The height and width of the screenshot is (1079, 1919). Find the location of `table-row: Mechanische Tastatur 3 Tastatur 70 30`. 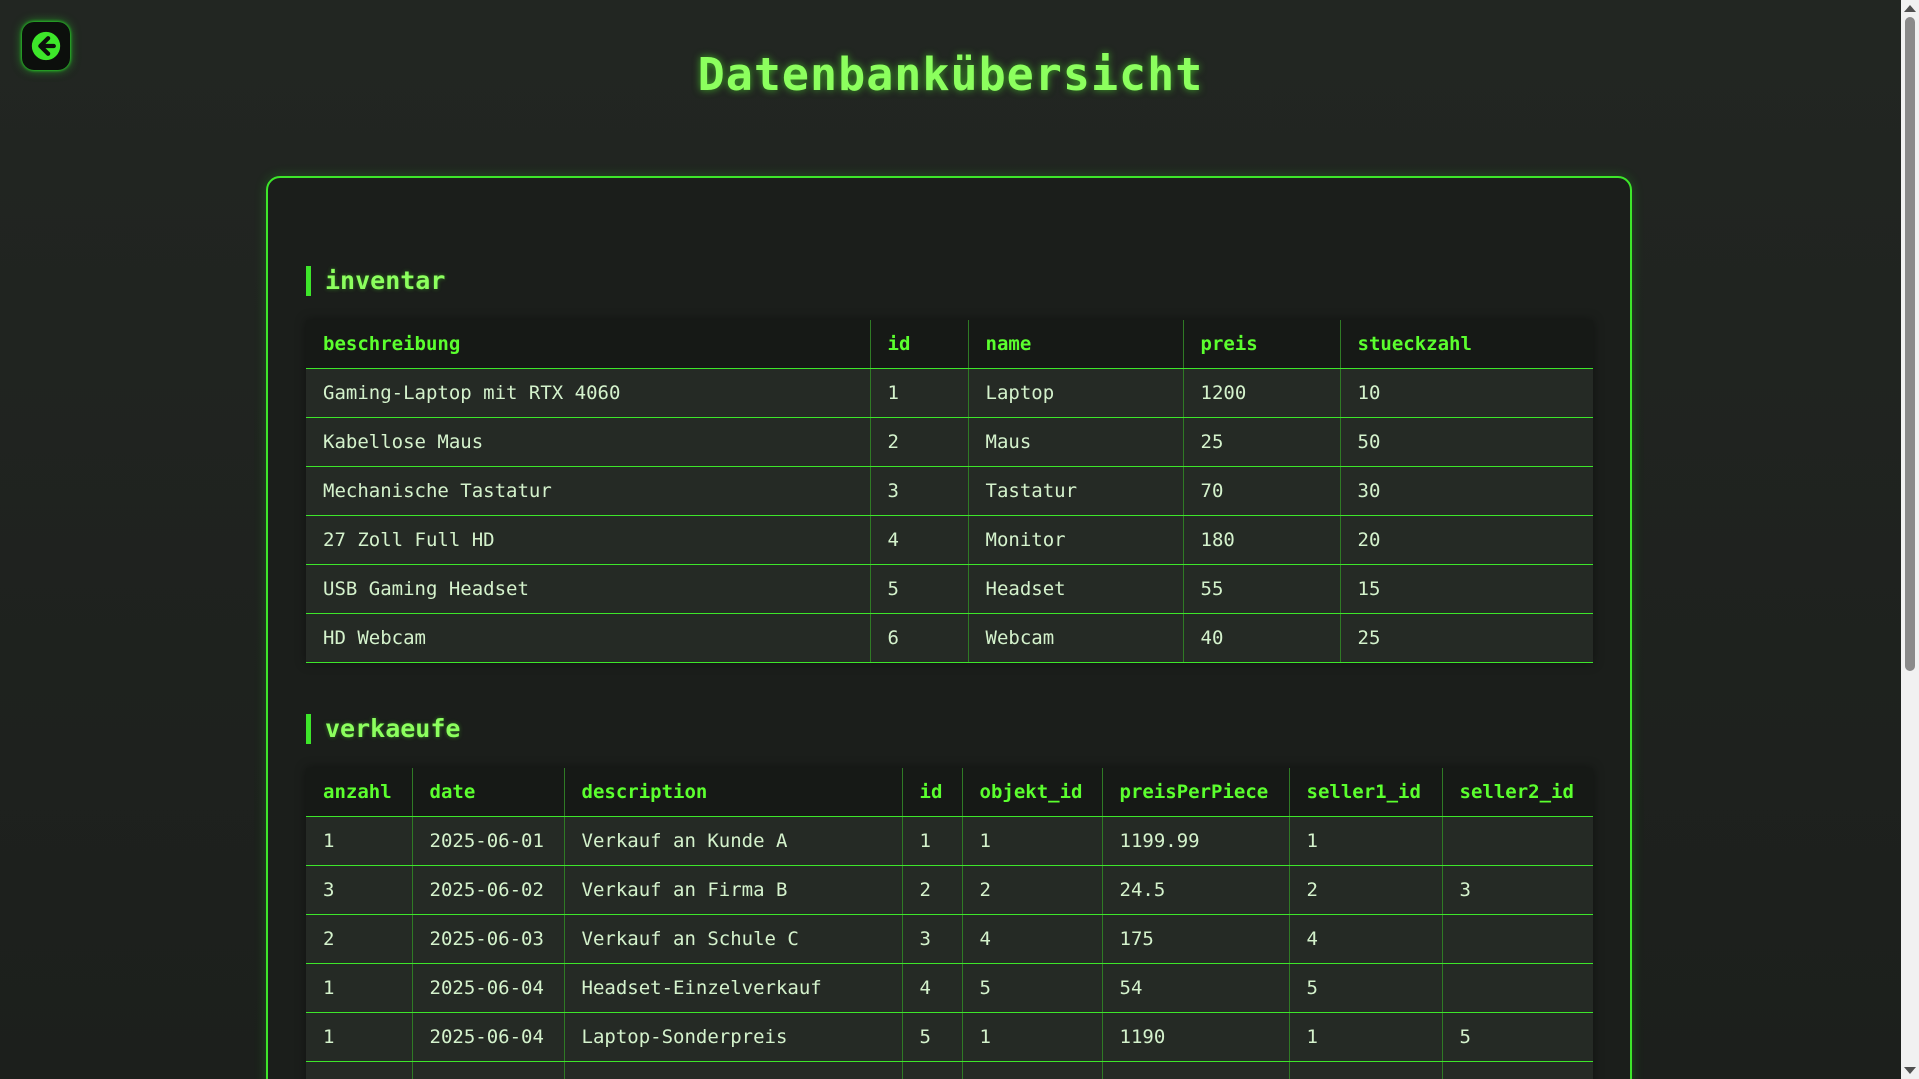

table-row: Mechanische Tastatur 3 Tastatur 70 30 is located at coordinates (949, 491).